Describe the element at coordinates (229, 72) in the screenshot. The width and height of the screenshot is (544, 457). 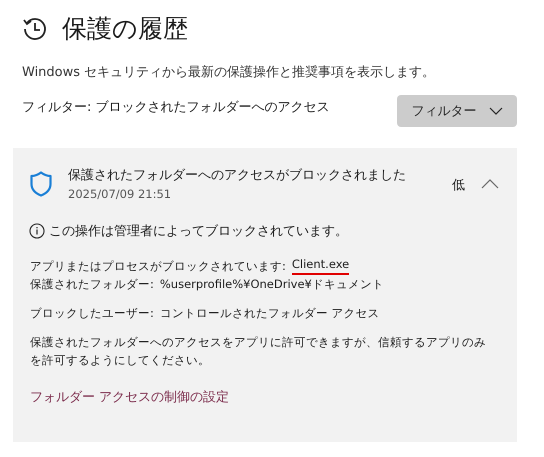
I see `page-description: Windows セキュリティから最新の保護操作と推奨事項を表示します。` at that location.